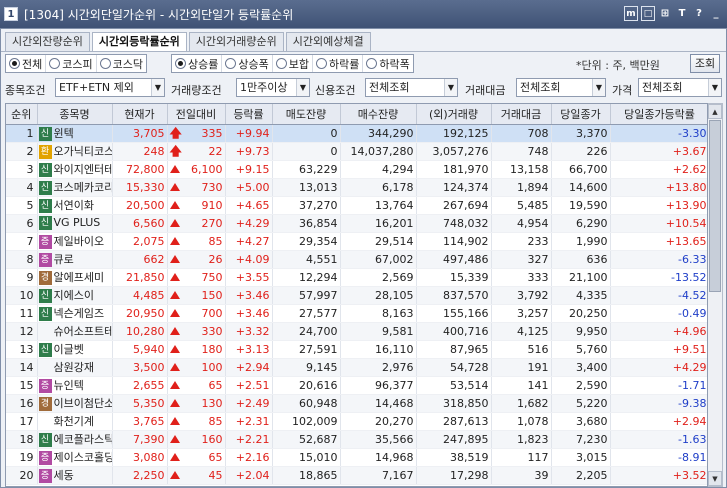 This screenshot has height=488, width=727. Describe the element at coordinates (63, 259) in the screenshot. I see `stock-name: 큐로` at that location.